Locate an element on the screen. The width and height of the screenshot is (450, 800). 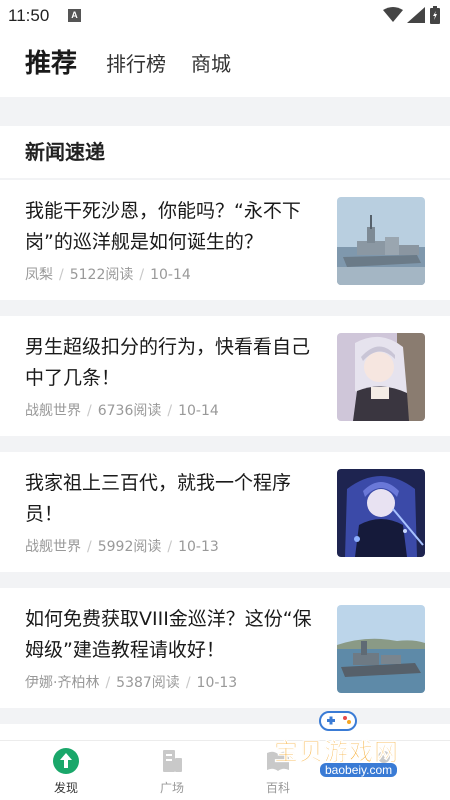
news-section-header: 新闻速递 is located at coordinates (225, 152).